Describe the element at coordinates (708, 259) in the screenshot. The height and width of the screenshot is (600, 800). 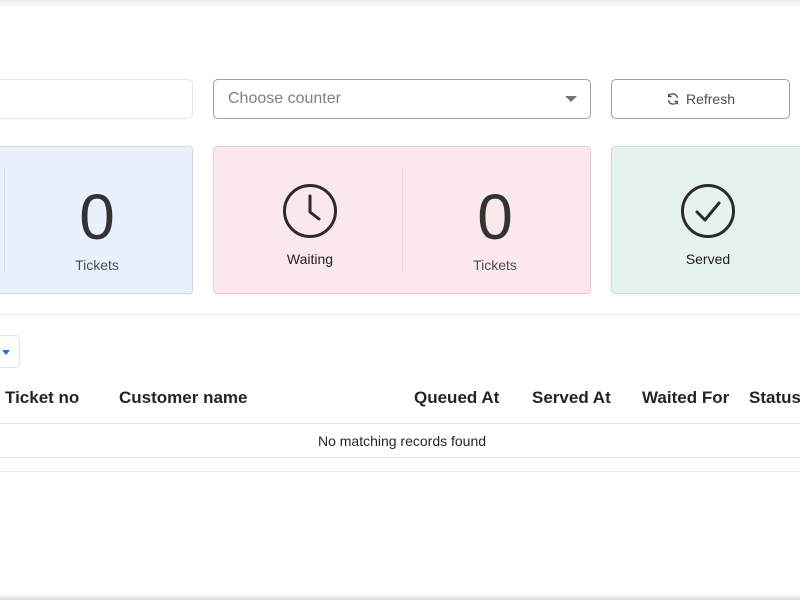
I see `served-label: Served` at that location.